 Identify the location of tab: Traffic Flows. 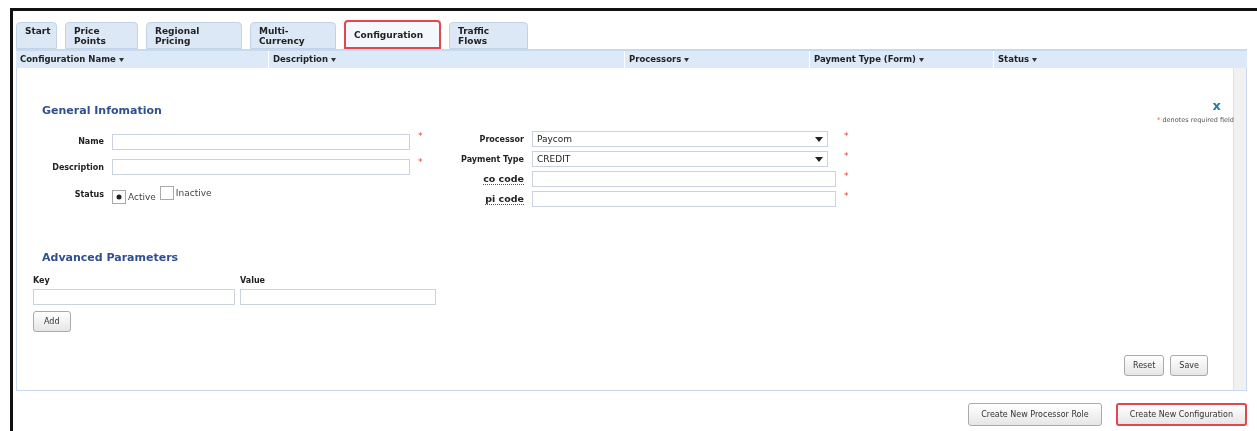
(488, 35).